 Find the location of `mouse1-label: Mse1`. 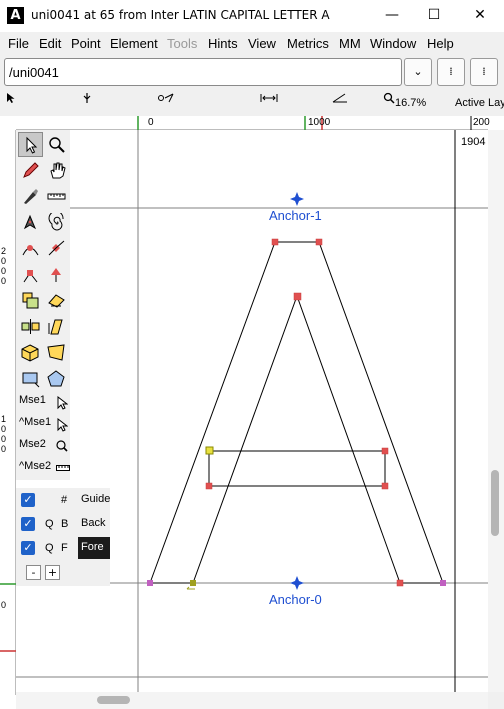

mouse1-label: Mse1 is located at coordinates (32, 400).